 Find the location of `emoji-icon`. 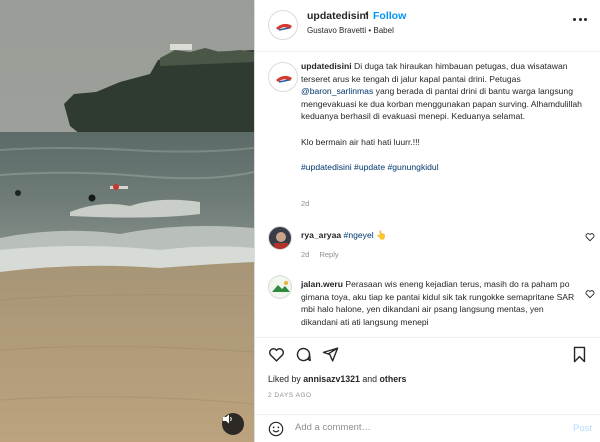

emoji-icon is located at coordinates (276, 429).